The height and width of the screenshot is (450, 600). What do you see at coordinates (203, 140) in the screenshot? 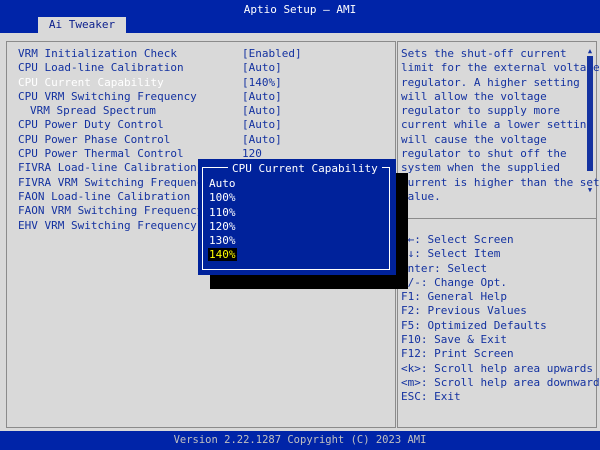
I see `setting-cpu-power-phase-control: CPU Power Phase Control [Auto]` at bounding box center [203, 140].